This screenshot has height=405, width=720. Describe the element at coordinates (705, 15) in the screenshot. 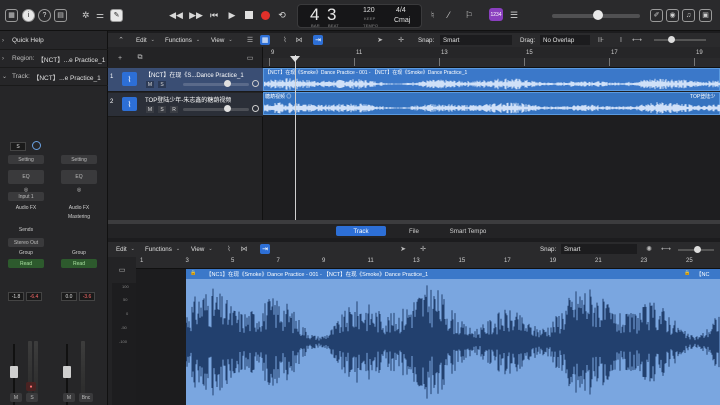

I see `browser-icon: ▣` at that location.